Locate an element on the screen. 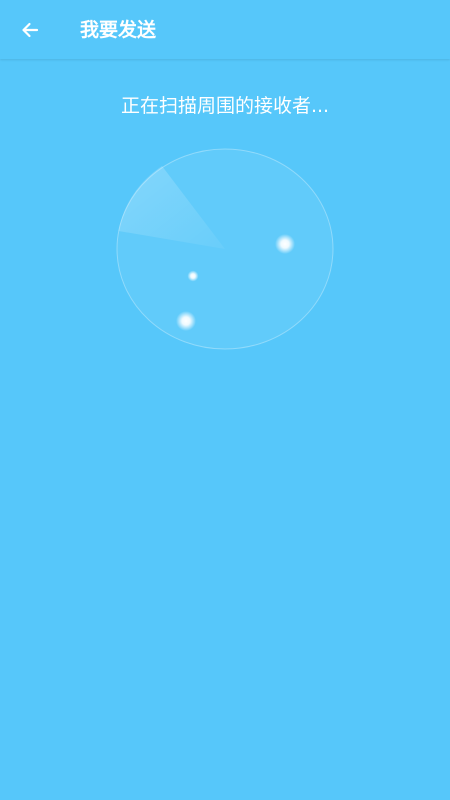 Image resolution: width=450 pixels, height=800 pixels. page-title: 我要发送 is located at coordinates (118, 30).